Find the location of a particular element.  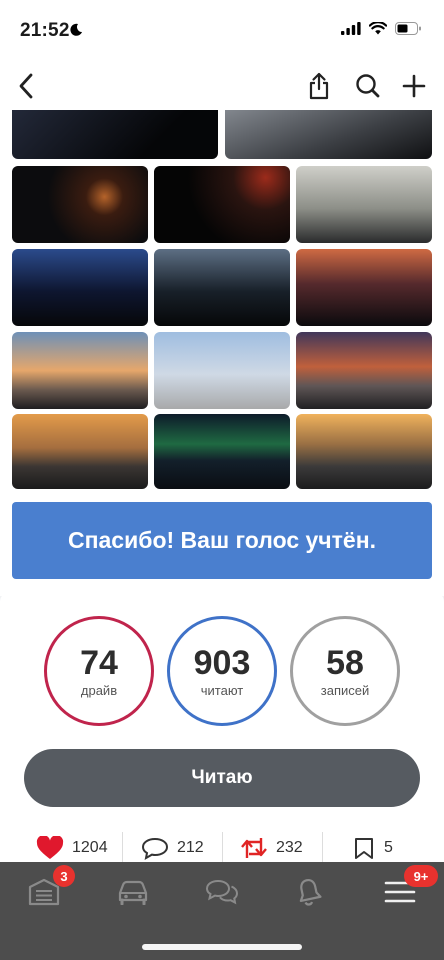

status-time: 21:52 is located at coordinates (45, 30).